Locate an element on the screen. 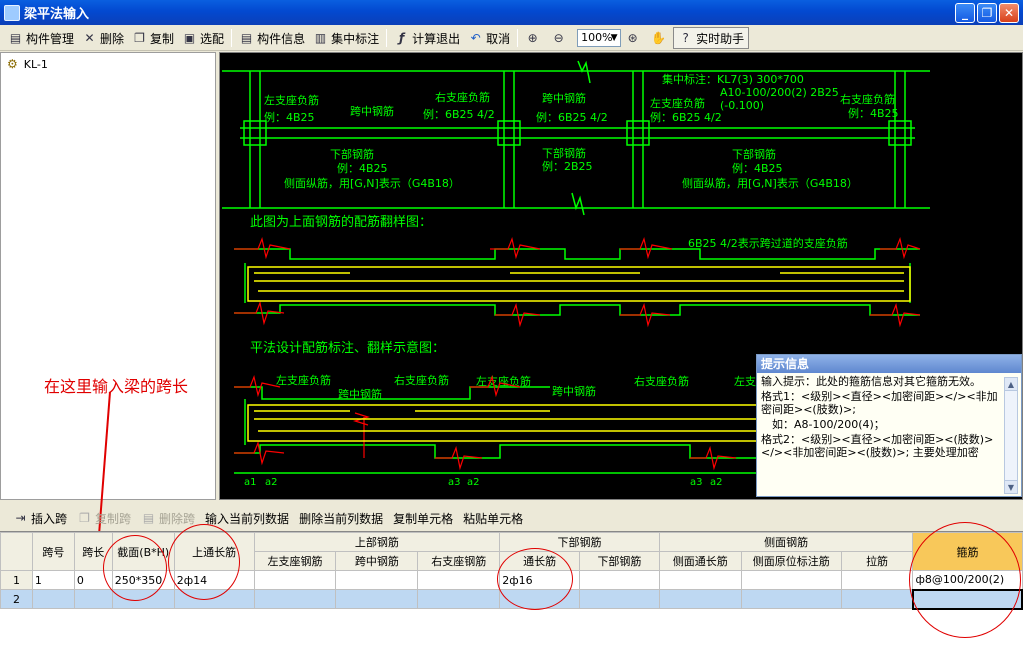  delete-button: ✕ 删除 is located at coordinates (103, 38).